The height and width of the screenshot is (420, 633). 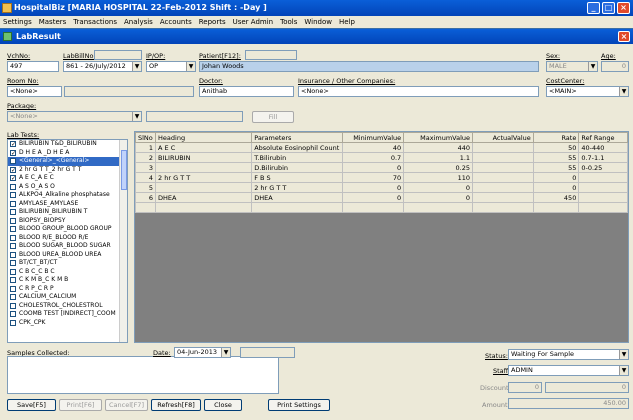 I want to click on scrollbar, so click(x=123, y=241).